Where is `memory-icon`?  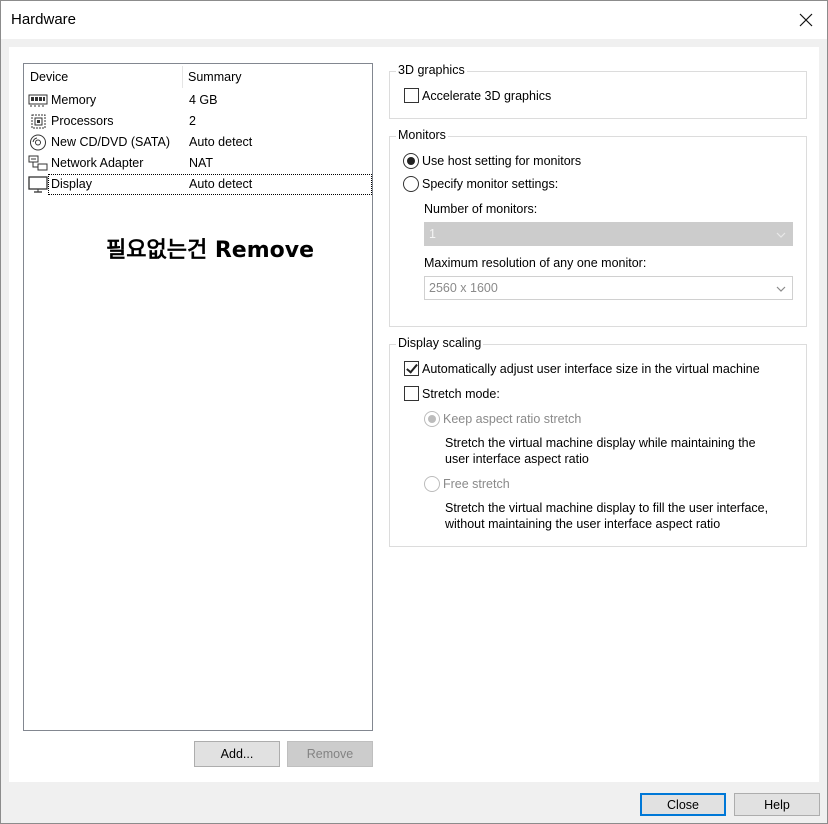 memory-icon is located at coordinates (38, 100).